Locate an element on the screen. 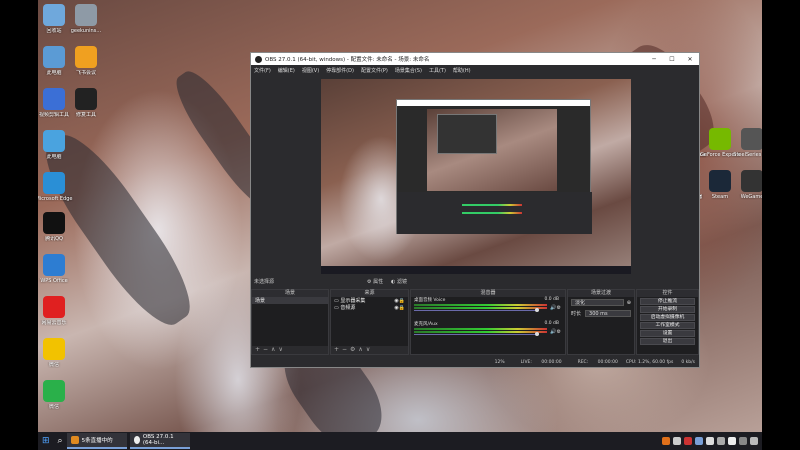 Image resolution: width=800 pixels, height=450 pixels. source-item: ▭ 显示器采集 ◉🔒 is located at coordinates (369, 300).